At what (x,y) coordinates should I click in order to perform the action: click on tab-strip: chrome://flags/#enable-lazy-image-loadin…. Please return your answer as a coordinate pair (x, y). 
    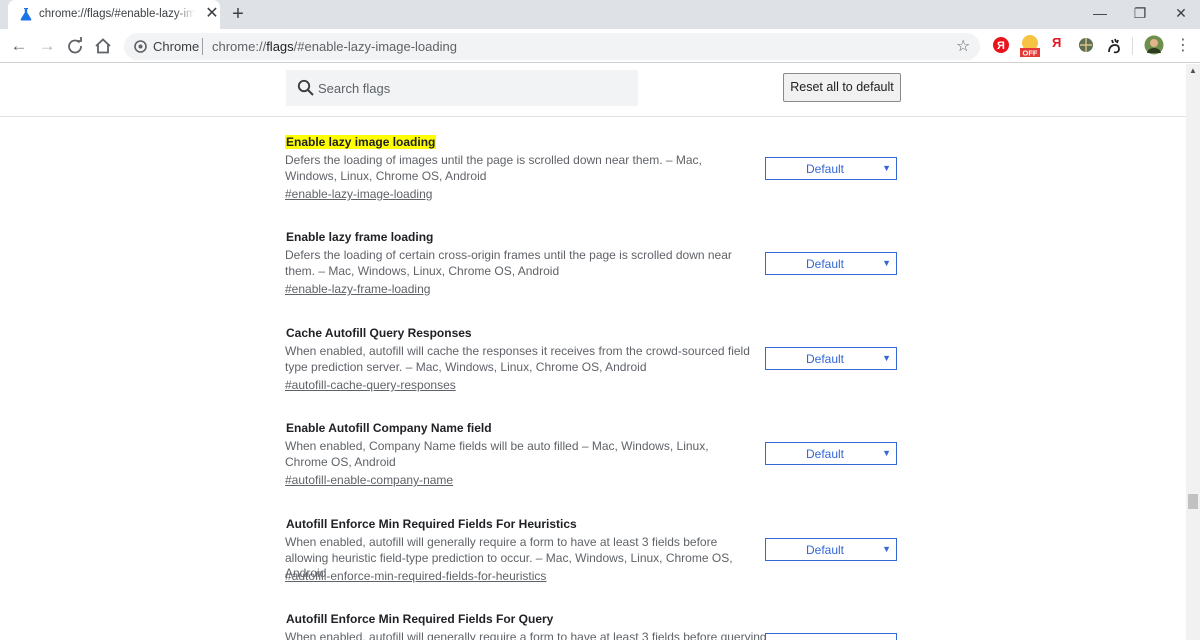
    Looking at the image, I should click on (600, 14).